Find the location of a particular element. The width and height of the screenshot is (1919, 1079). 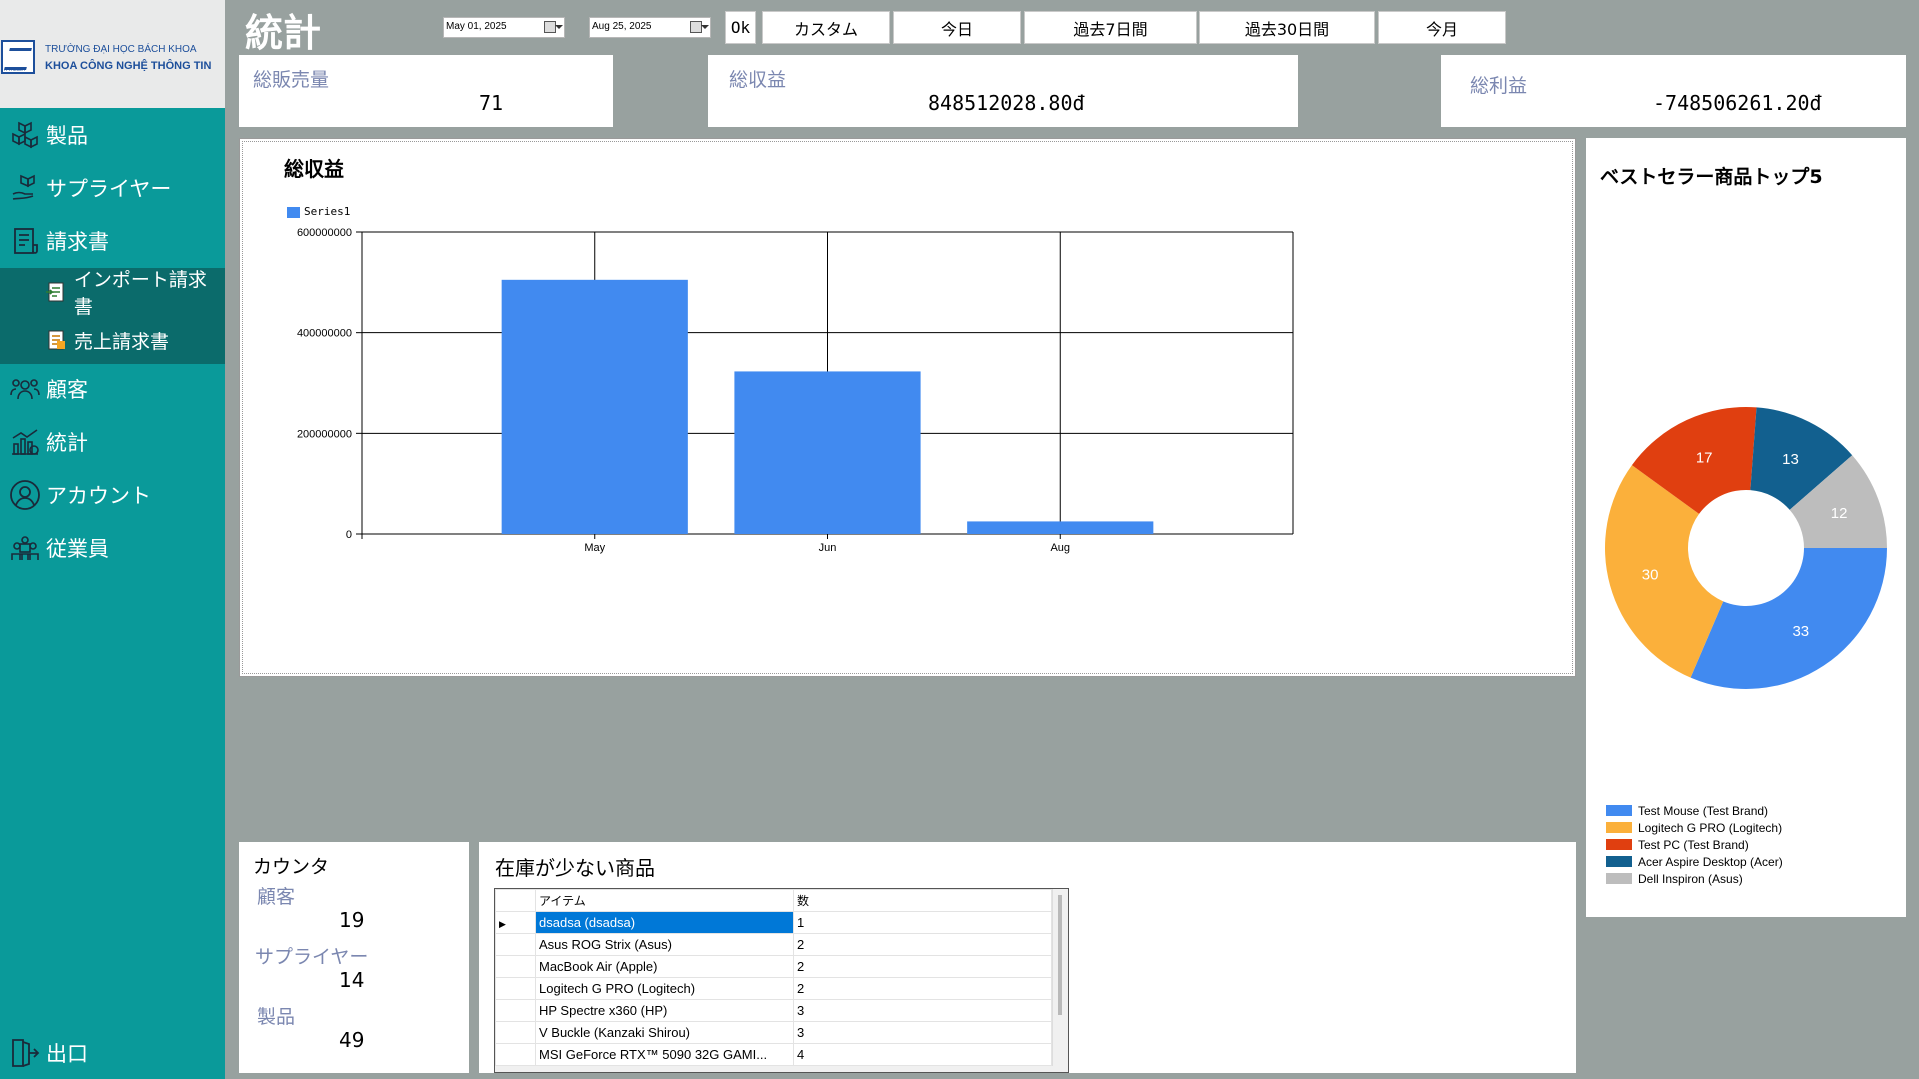

sidebar-item-account: アカウント is located at coordinates (112, 495).